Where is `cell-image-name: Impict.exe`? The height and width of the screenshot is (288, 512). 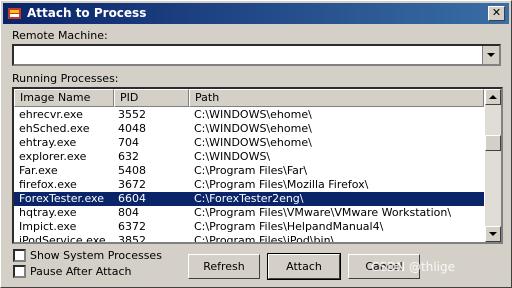
cell-image-name: Impict.exe is located at coordinates (48, 226).